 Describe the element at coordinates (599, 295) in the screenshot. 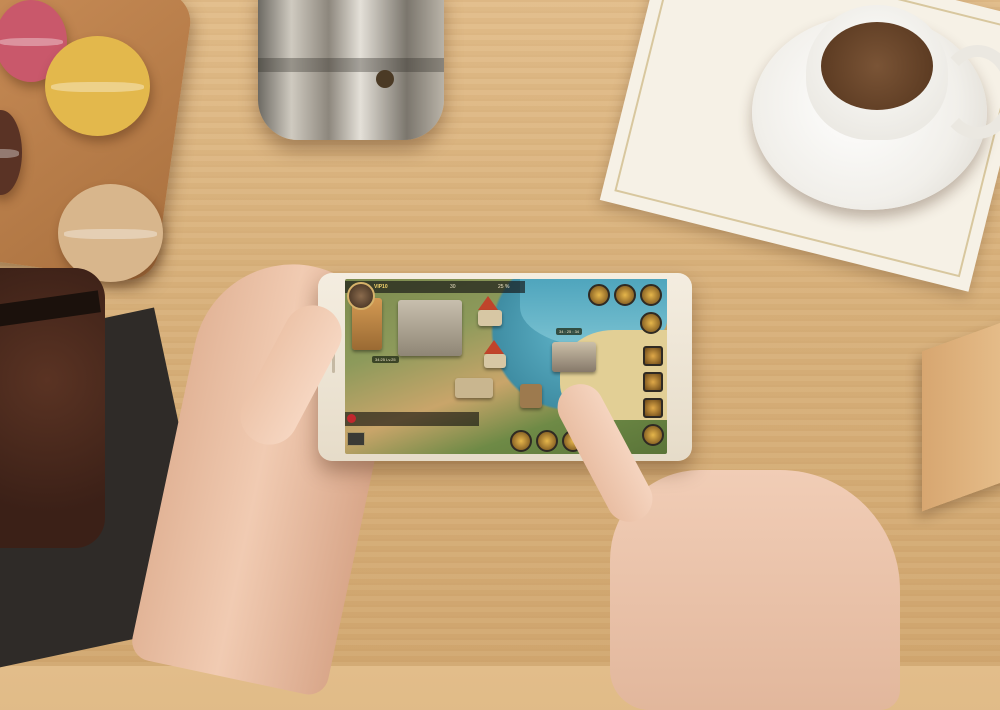

I see `shield-icon` at that location.